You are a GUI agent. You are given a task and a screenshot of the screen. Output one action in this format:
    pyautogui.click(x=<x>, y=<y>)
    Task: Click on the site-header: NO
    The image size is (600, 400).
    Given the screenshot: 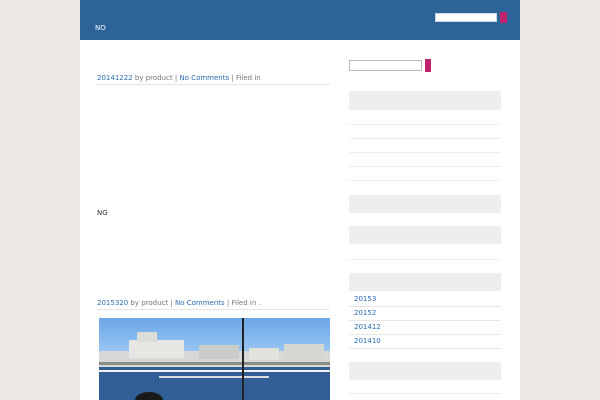 What is the action you would take?
    pyautogui.click(x=300, y=20)
    